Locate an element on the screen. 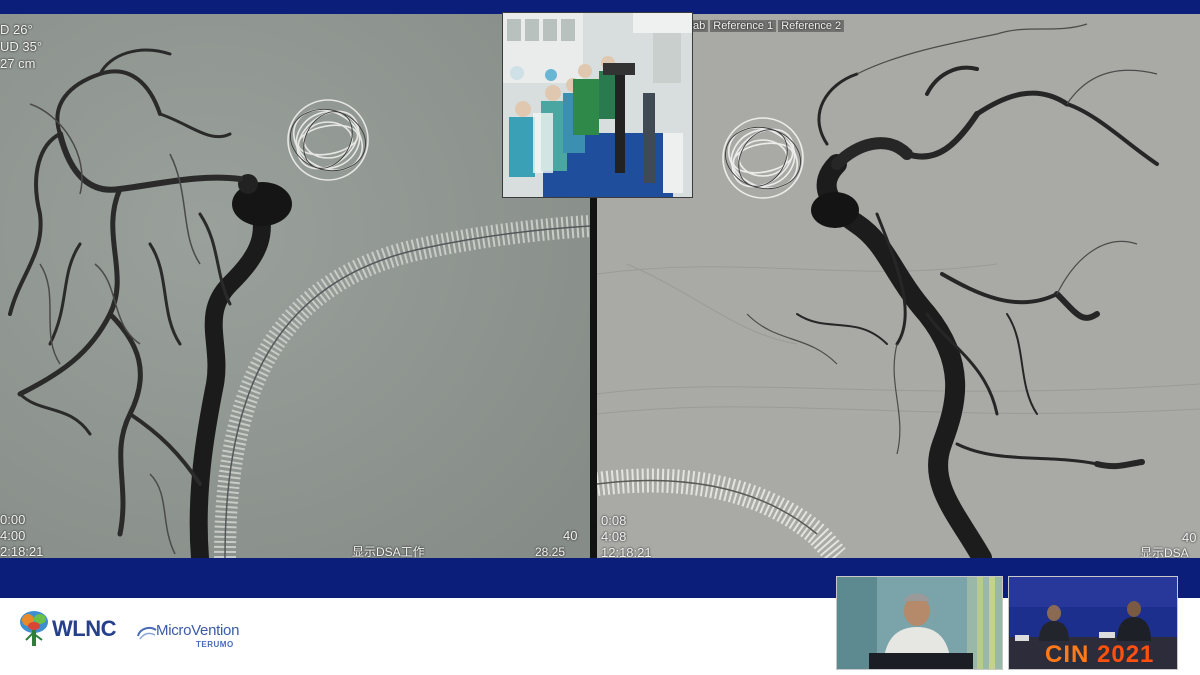  right-bottom-small: 显示DSA is located at coordinates (1164, 552).